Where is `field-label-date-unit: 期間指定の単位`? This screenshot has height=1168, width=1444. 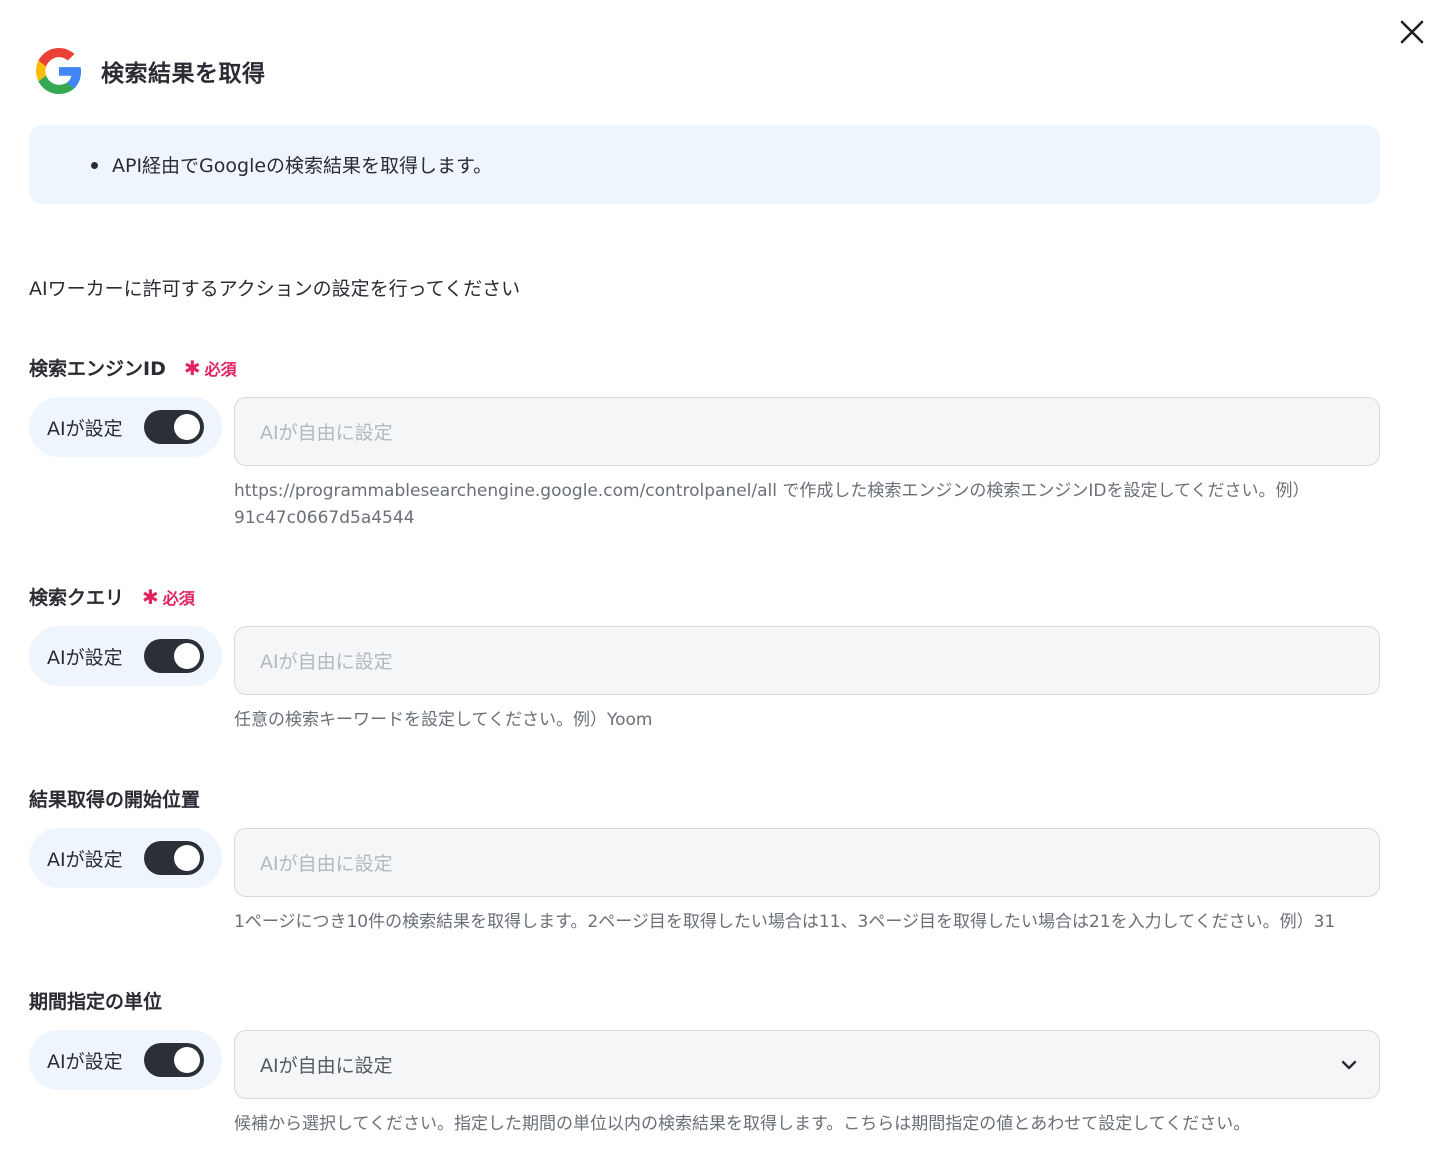 field-label-date-unit: 期間指定の単位 is located at coordinates (95, 1000).